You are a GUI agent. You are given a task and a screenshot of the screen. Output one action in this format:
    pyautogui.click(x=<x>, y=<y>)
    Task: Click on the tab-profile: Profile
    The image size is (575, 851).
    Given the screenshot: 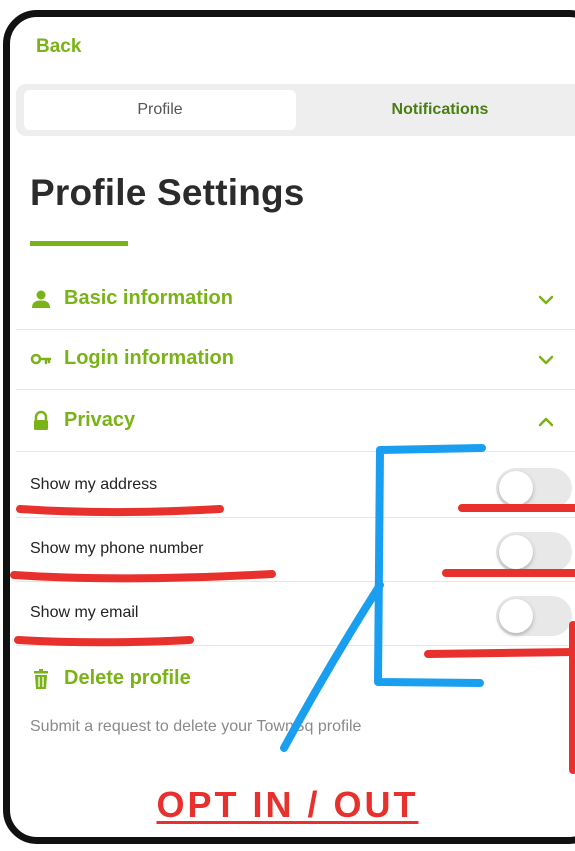 What is the action you would take?
    pyautogui.click(x=160, y=110)
    